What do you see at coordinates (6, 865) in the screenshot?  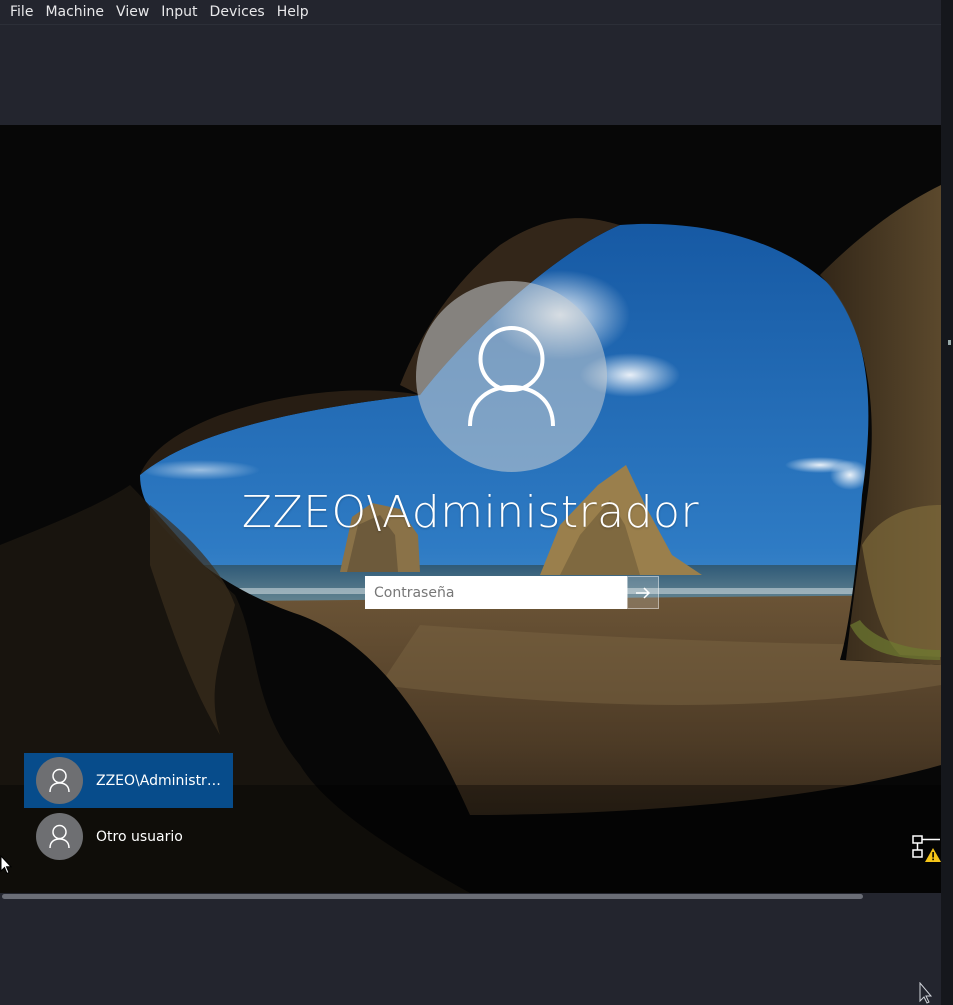 I see `mouse-cursor-icon` at bounding box center [6, 865].